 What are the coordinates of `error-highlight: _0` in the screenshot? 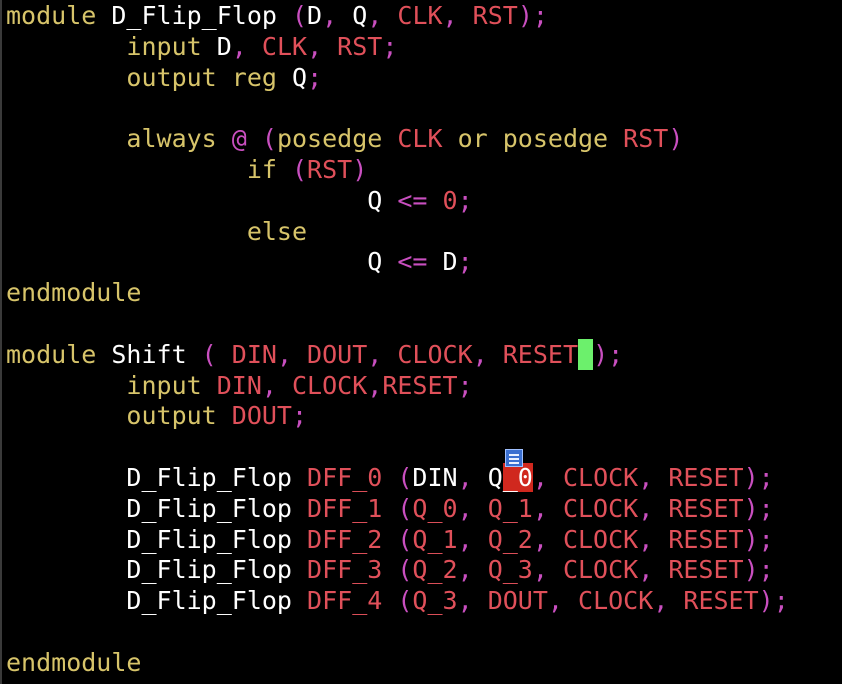 It's located at (517, 477).